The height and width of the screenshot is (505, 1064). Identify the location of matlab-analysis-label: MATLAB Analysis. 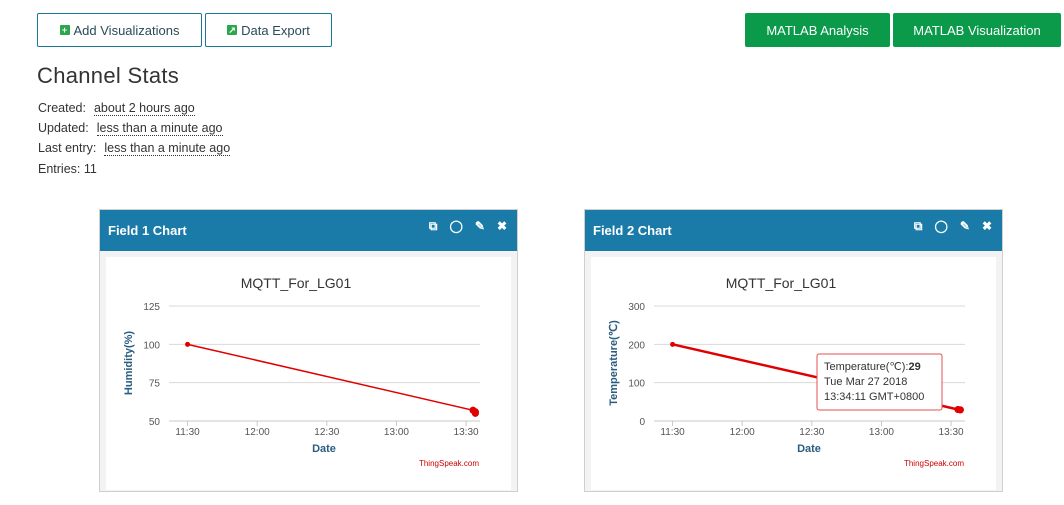
(817, 30).